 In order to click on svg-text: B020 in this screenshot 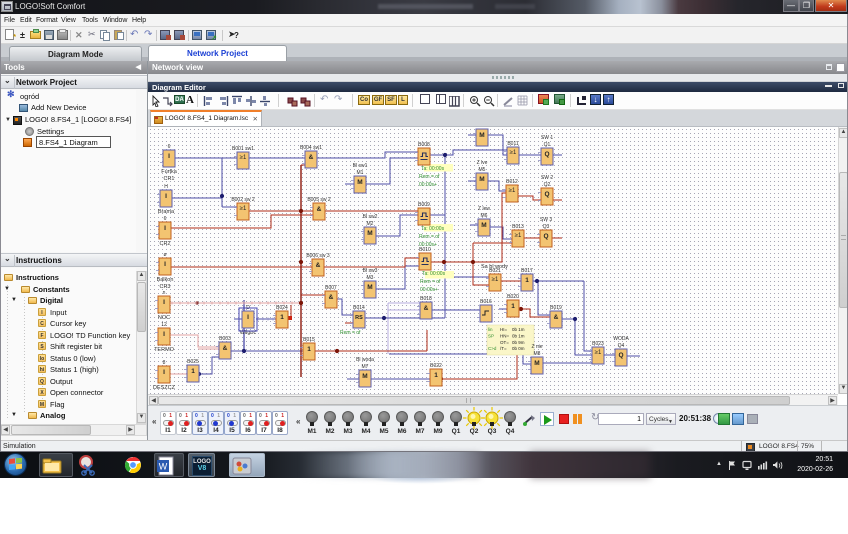, I will do `click(513, 297)`.